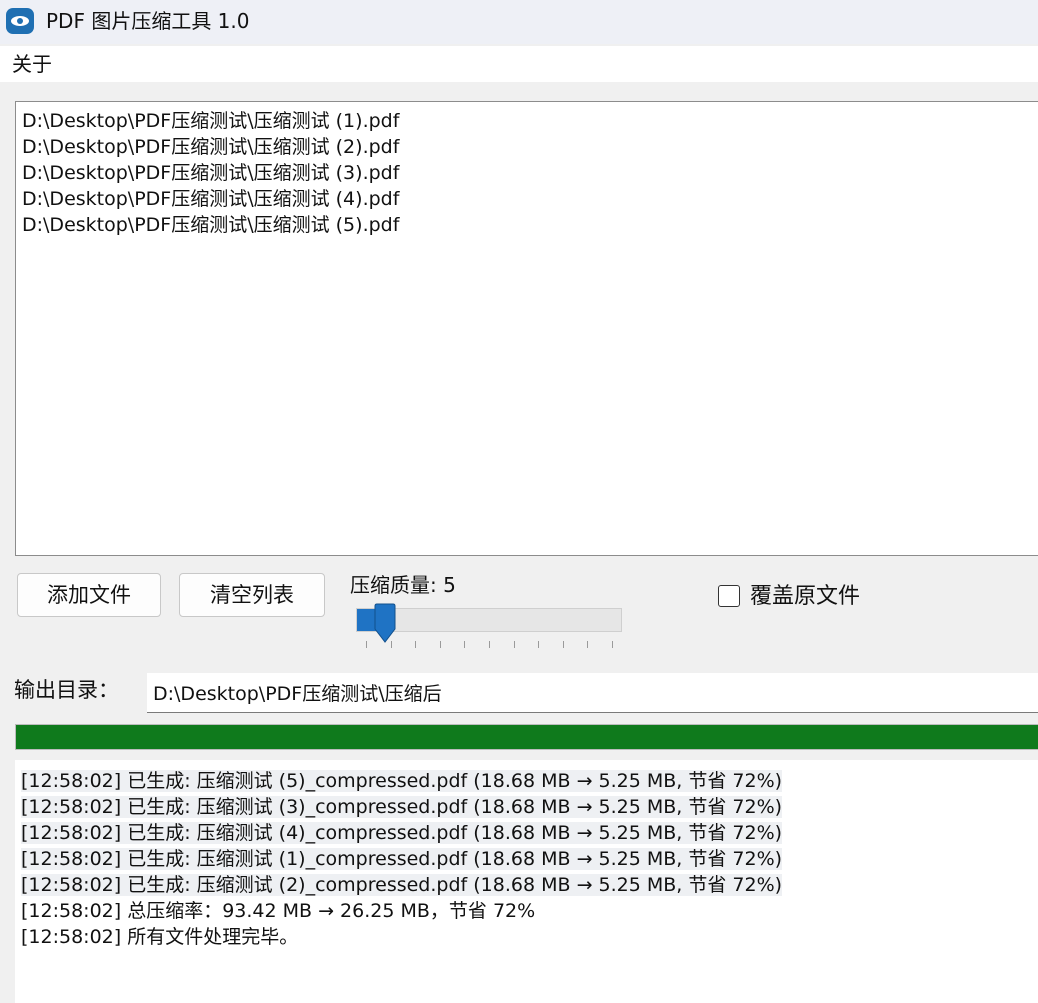  What do you see at coordinates (20, 21) in the screenshot?
I see `app-logo-icon` at bounding box center [20, 21].